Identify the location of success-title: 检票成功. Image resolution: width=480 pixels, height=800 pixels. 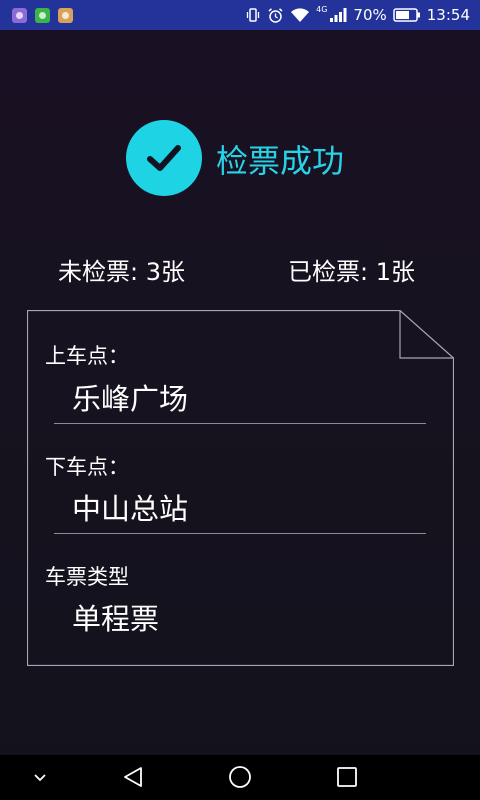
(280, 161).